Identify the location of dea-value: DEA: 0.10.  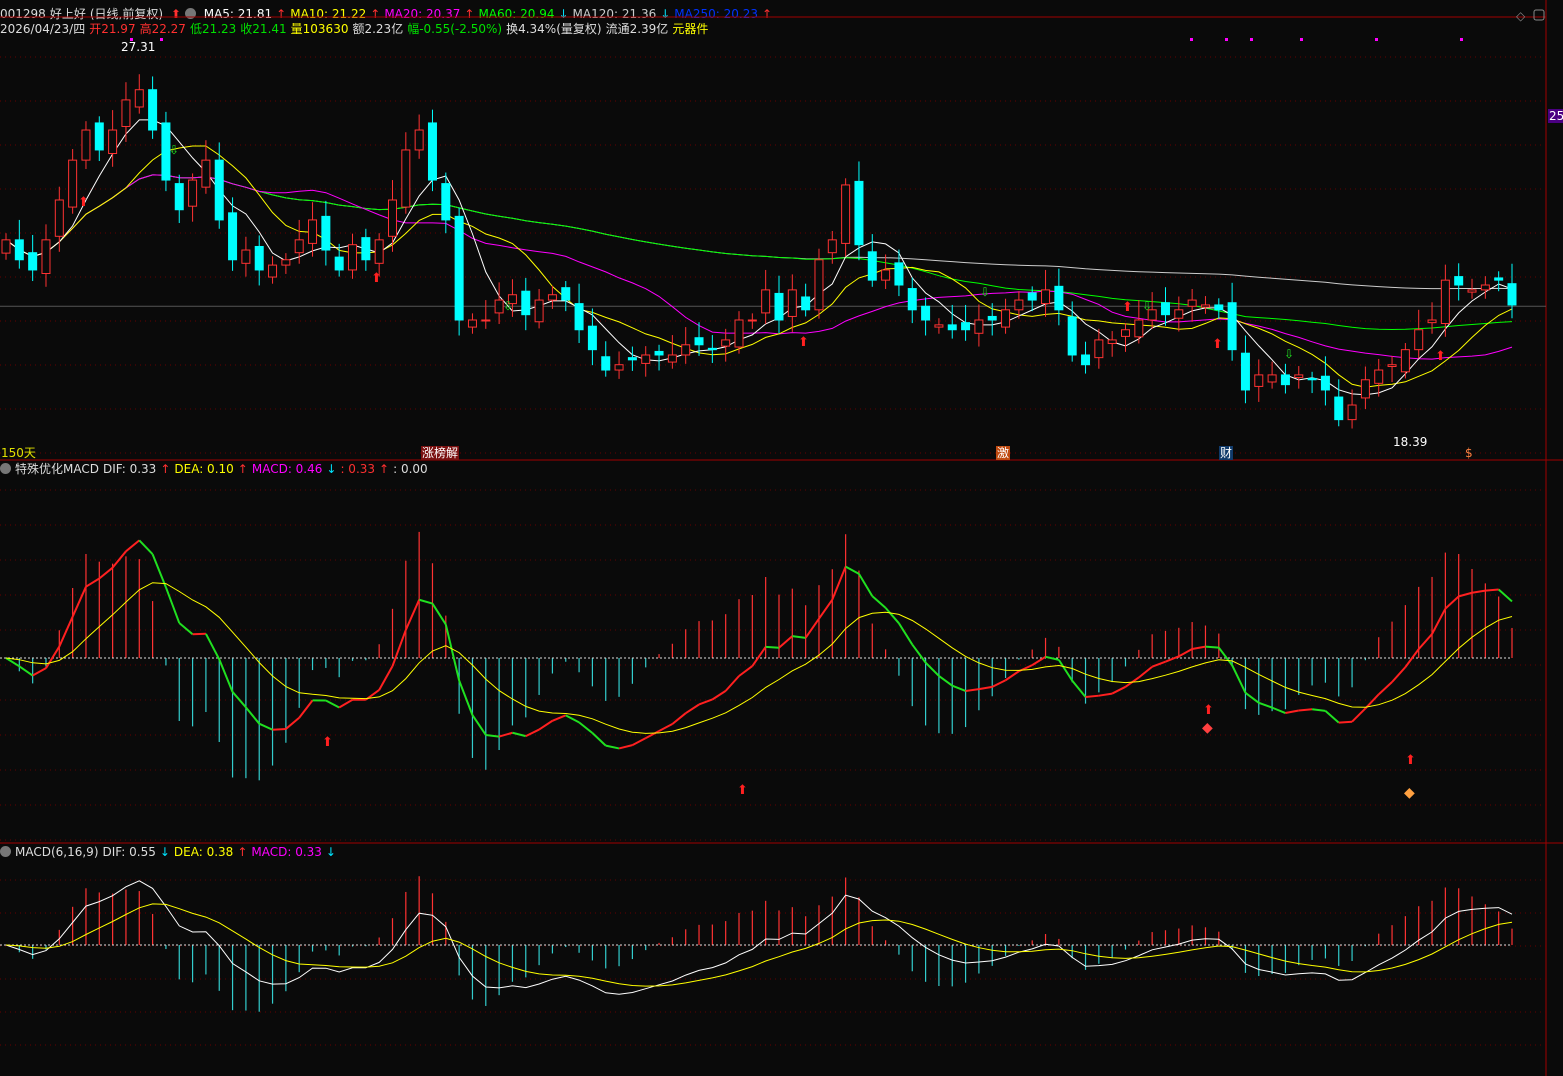
(204, 469).